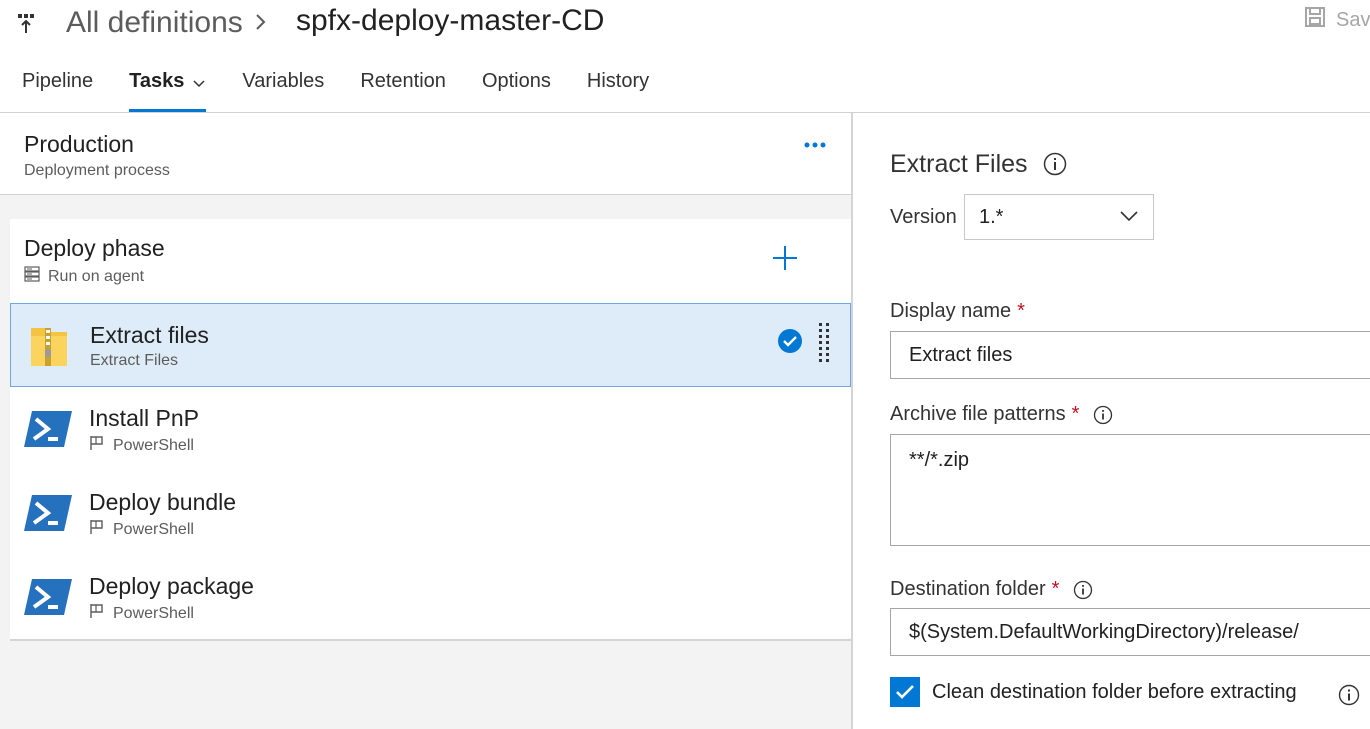  I want to click on phase-subtitle: Run on agent, so click(84, 276).